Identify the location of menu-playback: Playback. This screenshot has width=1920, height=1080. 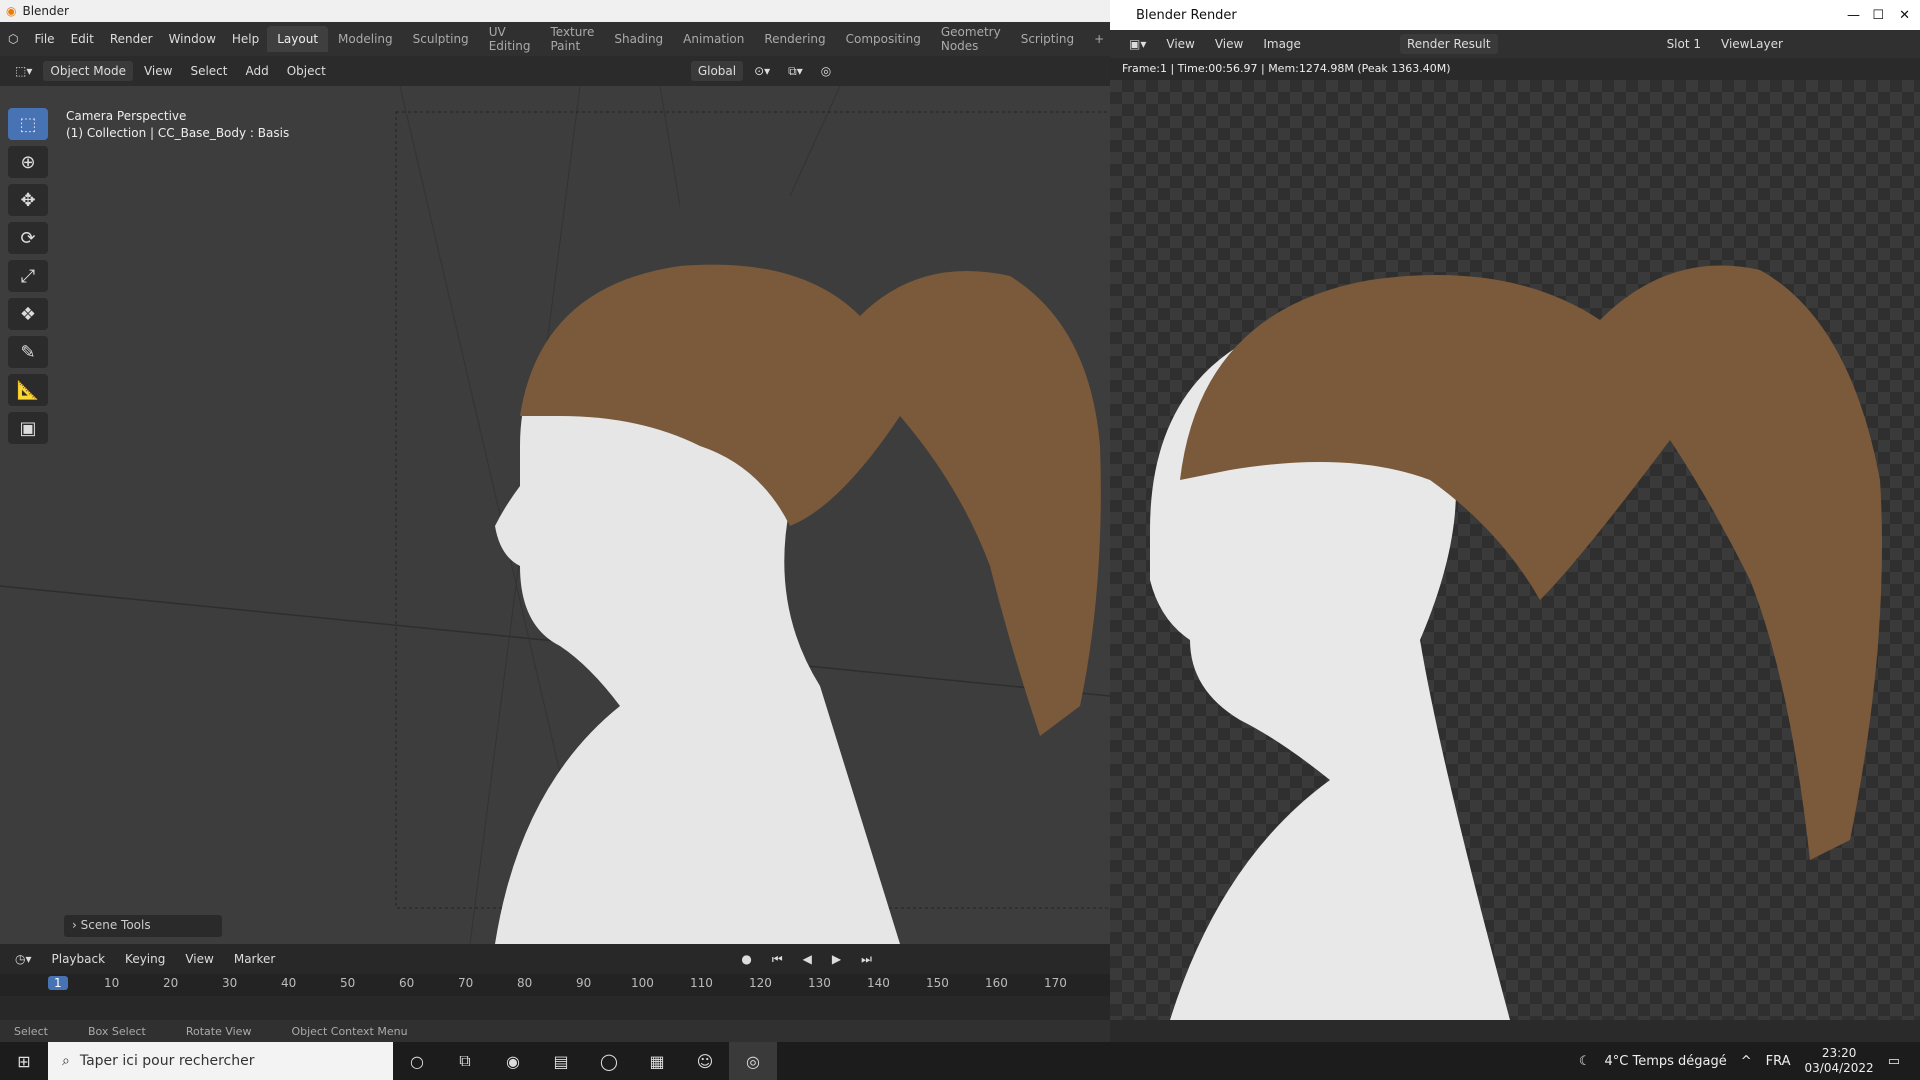
(79, 959).